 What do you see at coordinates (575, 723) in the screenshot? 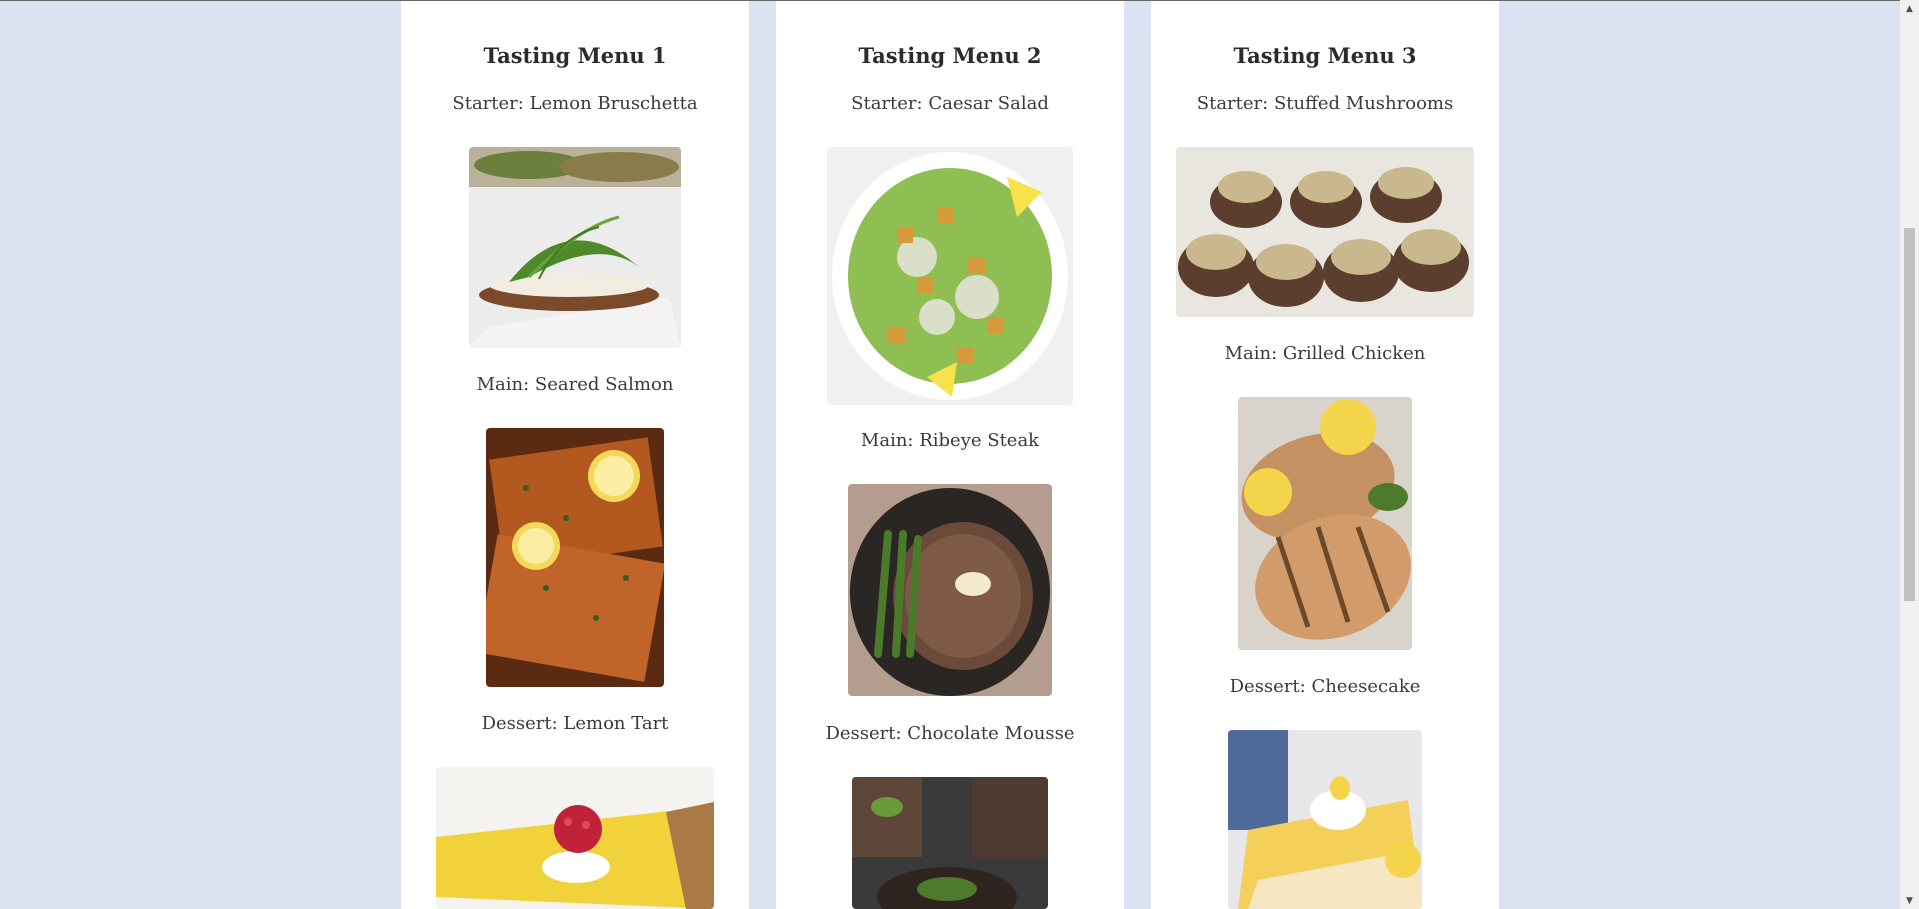
I see `dessert-label: Dessert: Lemon Tart` at bounding box center [575, 723].